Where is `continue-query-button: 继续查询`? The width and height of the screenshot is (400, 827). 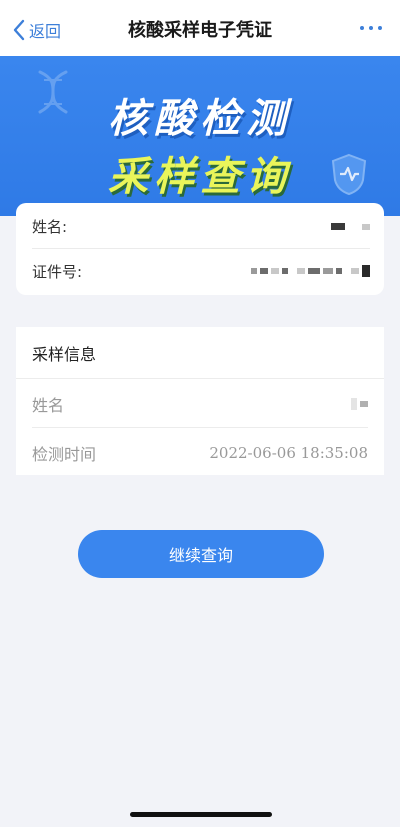 continue-query-button: 继续查询 is located at coordinates (201, 554).